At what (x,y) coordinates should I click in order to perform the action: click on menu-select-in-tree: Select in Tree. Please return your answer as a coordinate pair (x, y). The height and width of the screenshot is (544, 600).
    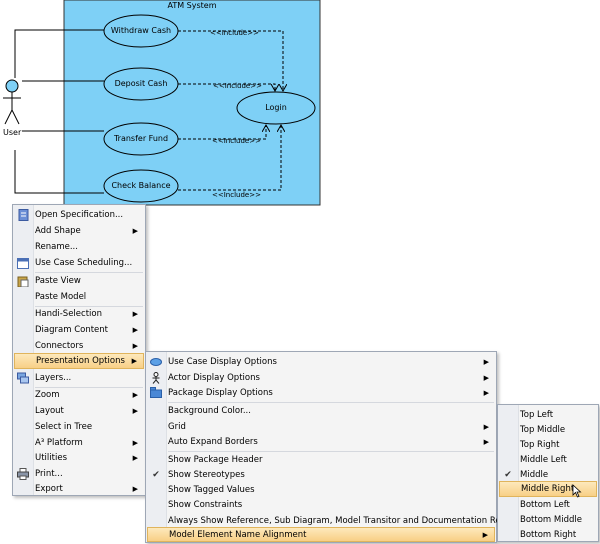
    Looking at the image, I should click on (79, 426).